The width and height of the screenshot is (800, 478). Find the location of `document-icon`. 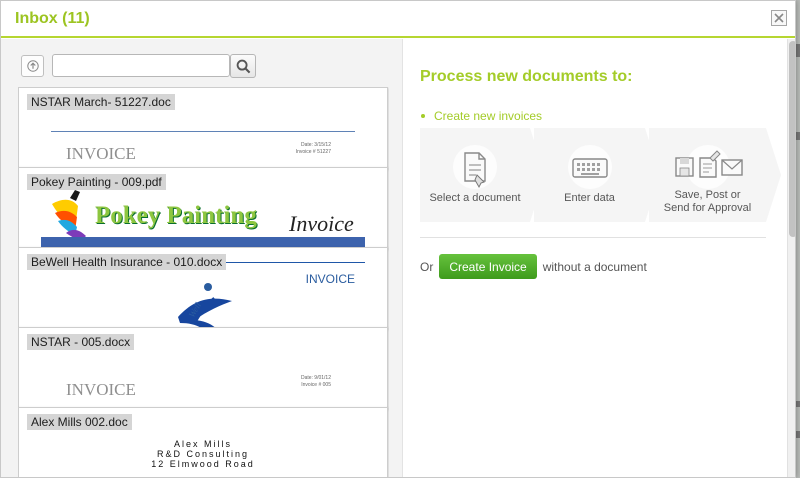

document-icon is located at coordinates (475, 167).